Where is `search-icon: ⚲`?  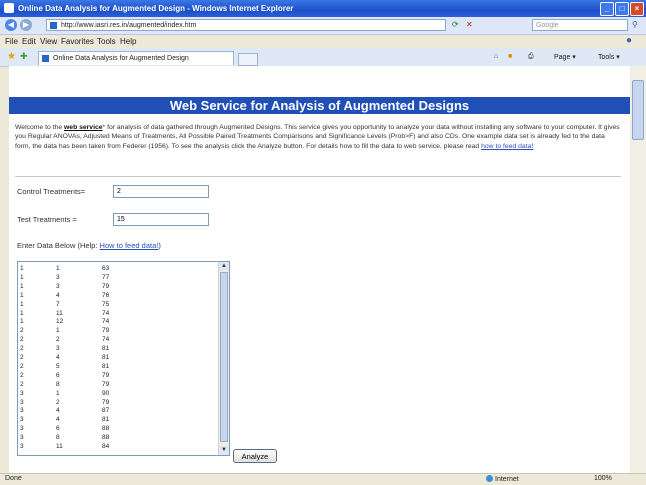
search-icon: ⚲ is located at coordinates (635, 24).